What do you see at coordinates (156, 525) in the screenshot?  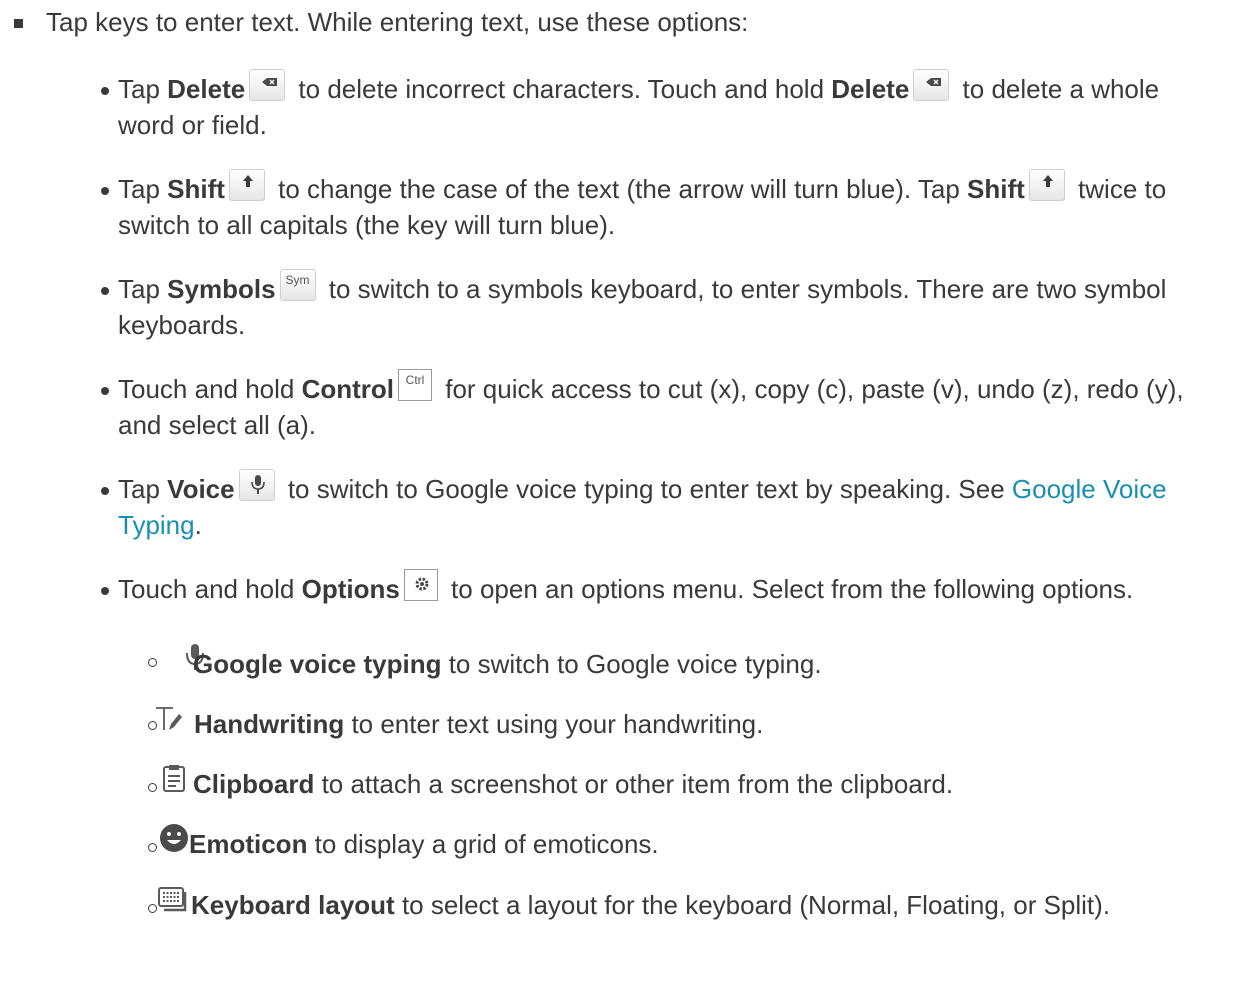 I see `google-voice-typing-link-cont: Typing` at bounding box center [156, 525].